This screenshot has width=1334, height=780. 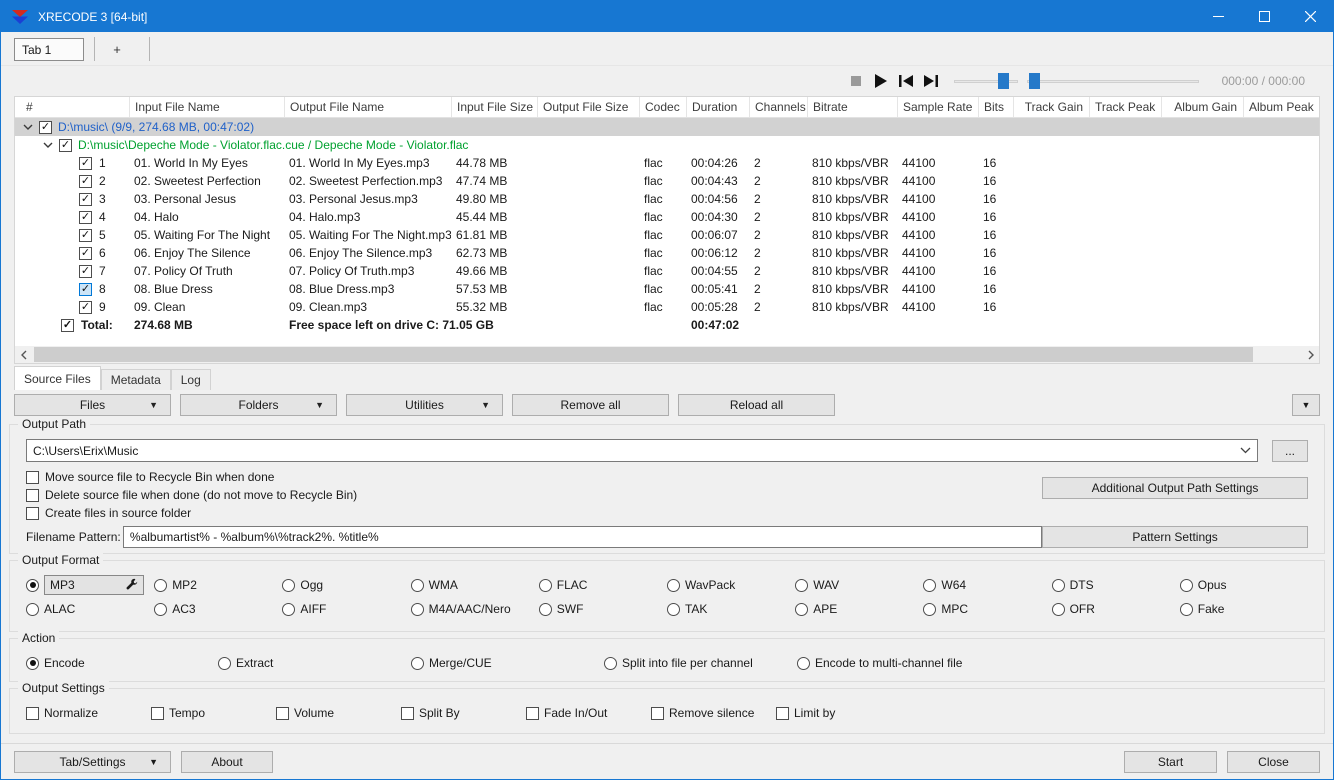 I want to click on column-header-input-file-size: Input File Size, so click(x=494, y=107).